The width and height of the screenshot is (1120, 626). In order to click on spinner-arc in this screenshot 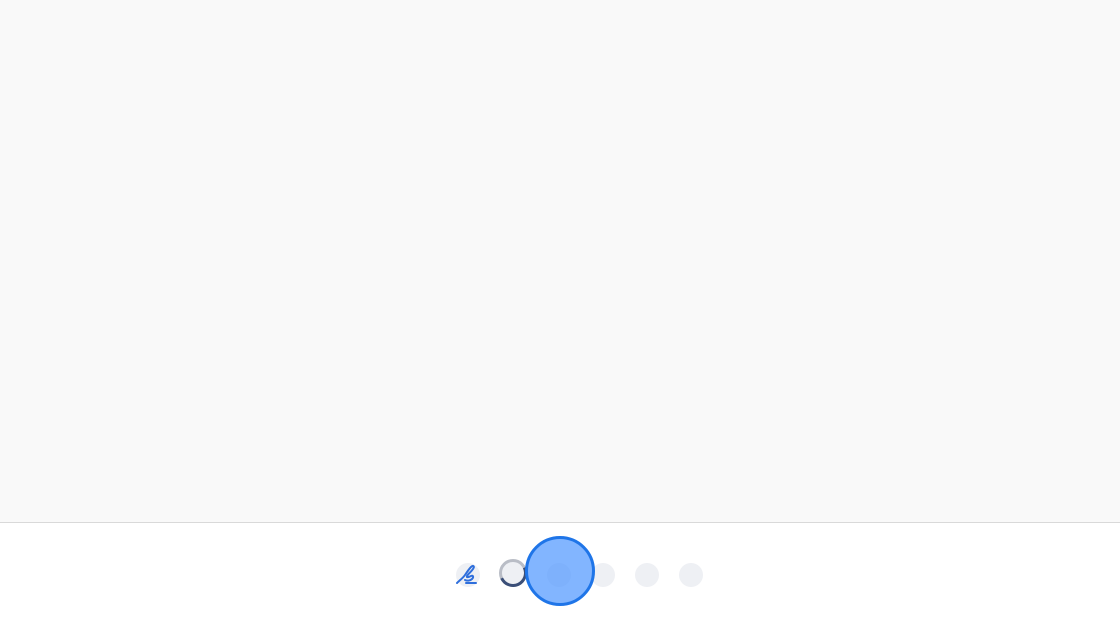, I will do `click(513, 573)`.